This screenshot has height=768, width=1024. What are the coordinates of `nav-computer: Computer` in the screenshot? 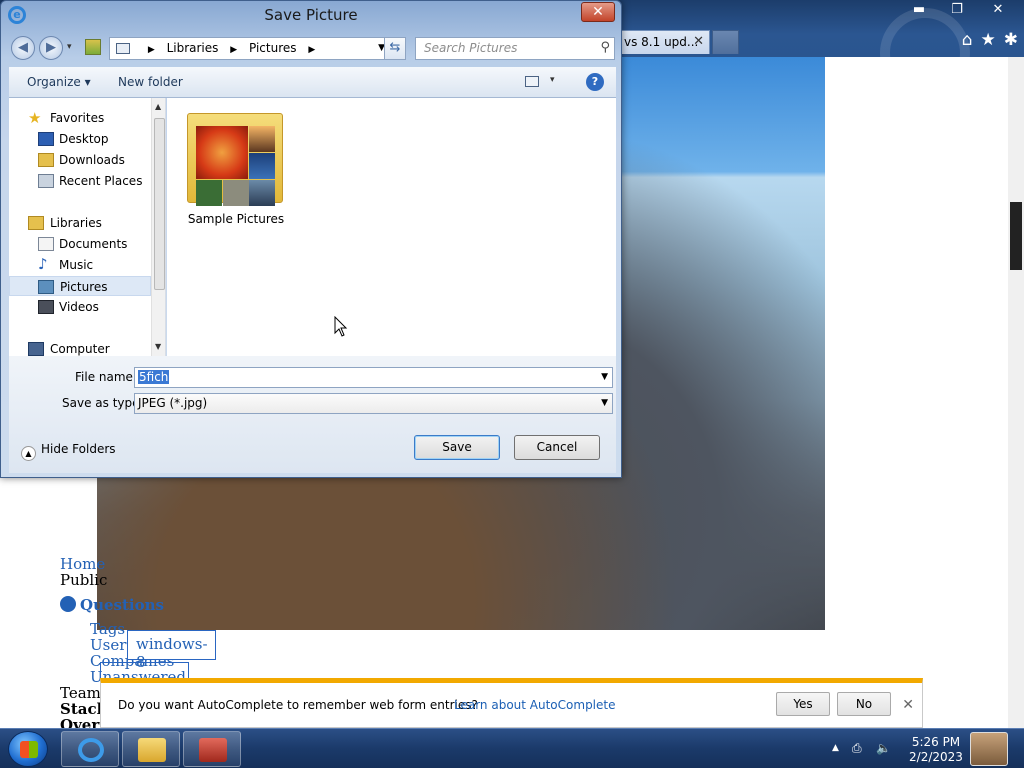 It's located at (80, 347).